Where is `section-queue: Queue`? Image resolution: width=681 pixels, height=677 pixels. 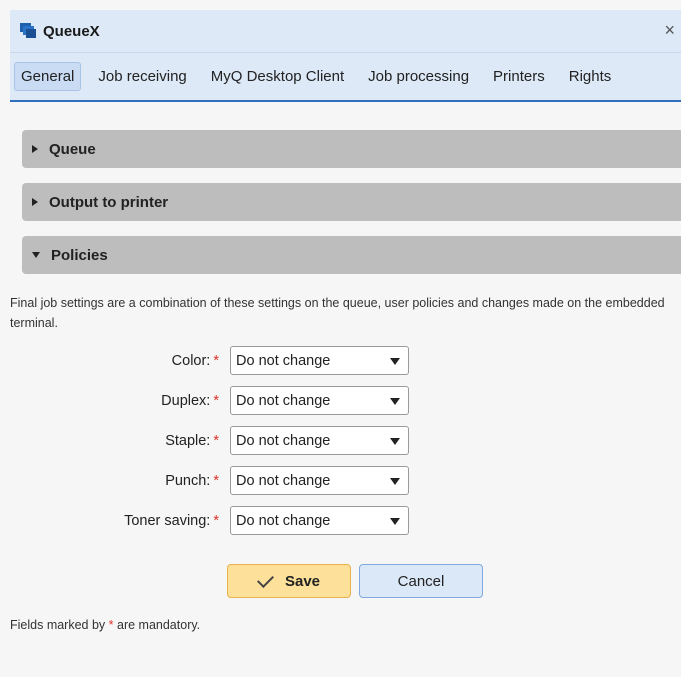 section-queue: Queue is located at coordinates (351, 149).